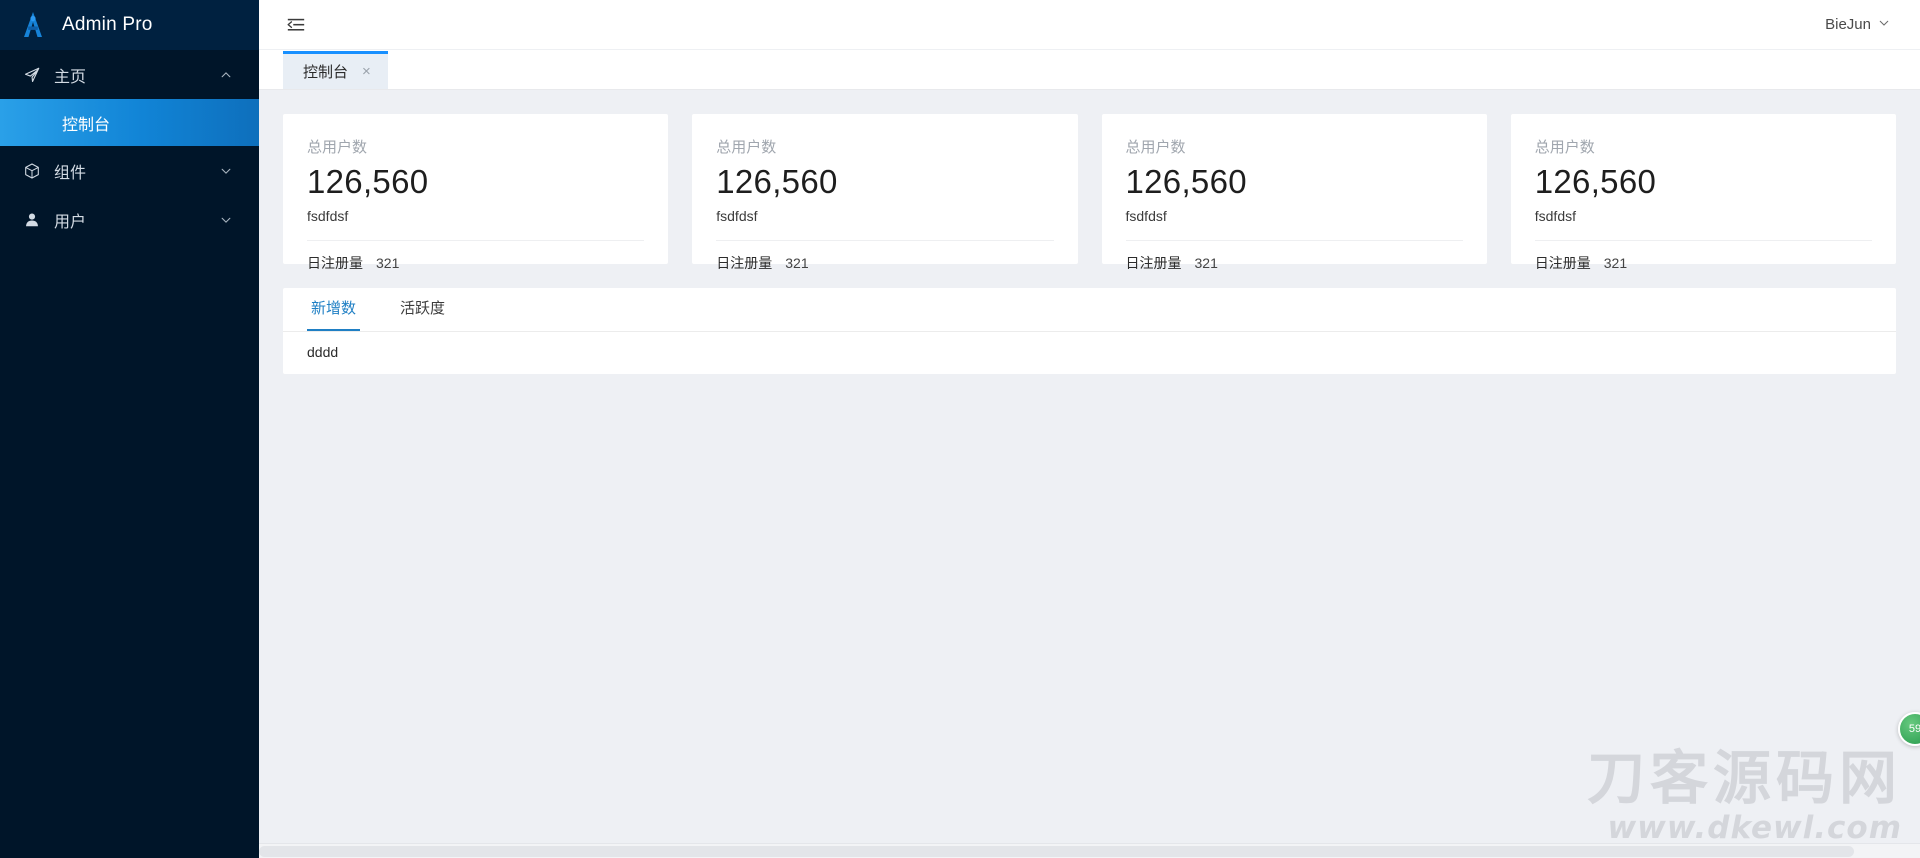  What do you see at coordinates (33, 25) in the screenshot?
I see `logo-a-icon` at bounding box center [33, 25].